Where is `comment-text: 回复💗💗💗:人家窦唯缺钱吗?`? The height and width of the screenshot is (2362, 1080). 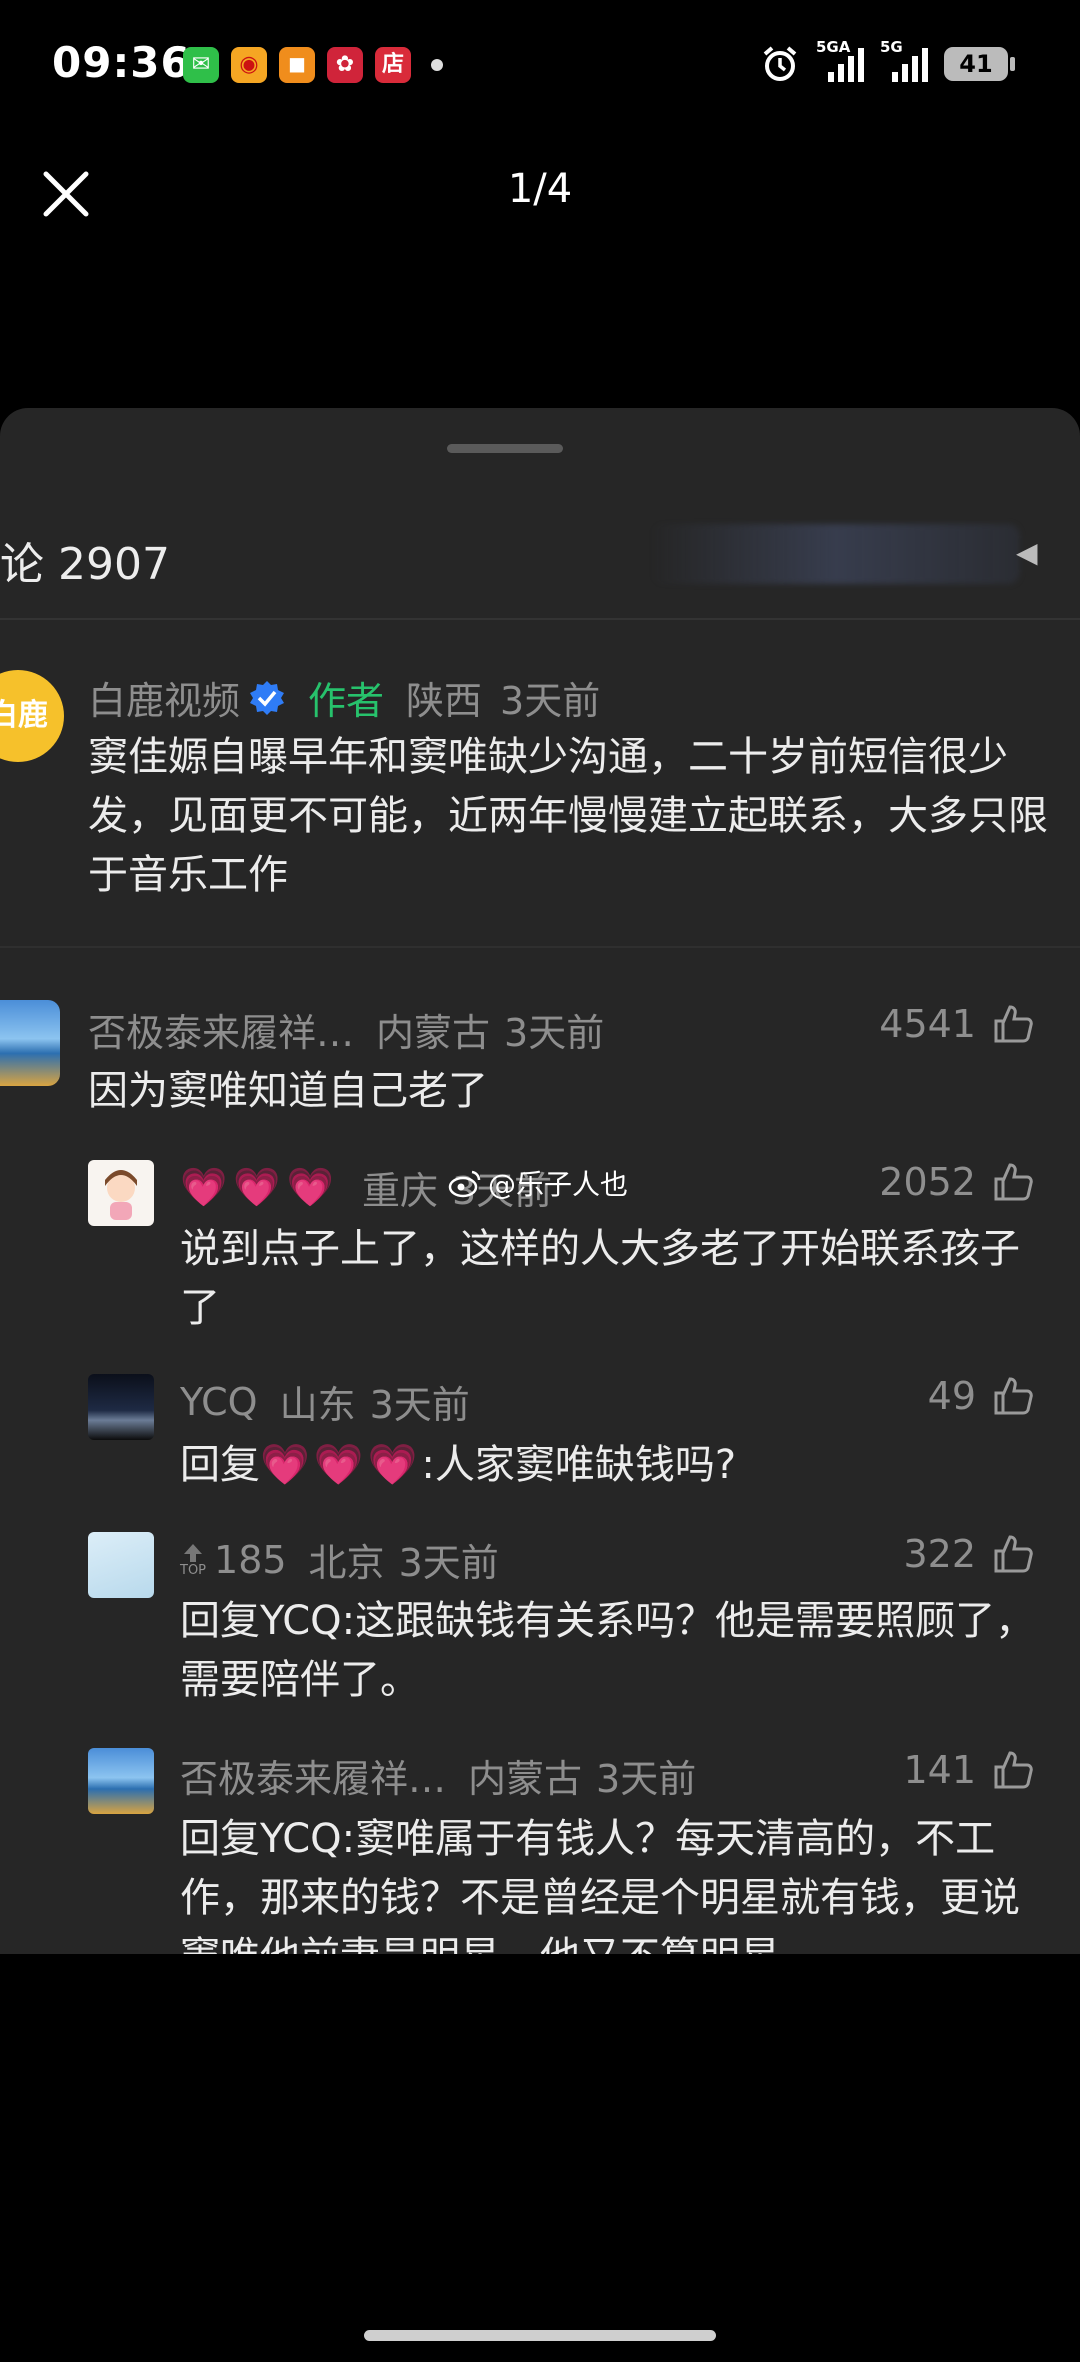 comment-text: 回复💗💗💗:人家窦唯缺钱吗? is located at coordinates (610, 1465).